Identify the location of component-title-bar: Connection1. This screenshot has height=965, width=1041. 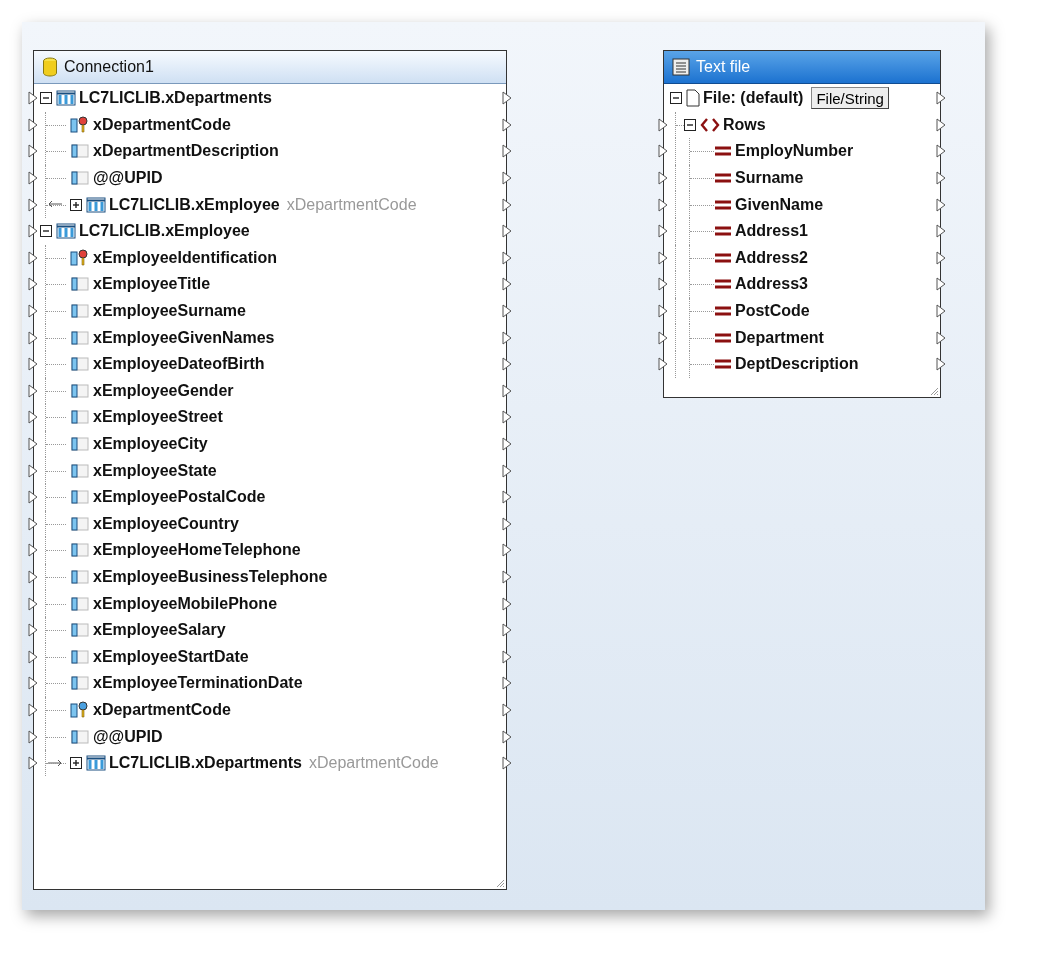
(270, 67).